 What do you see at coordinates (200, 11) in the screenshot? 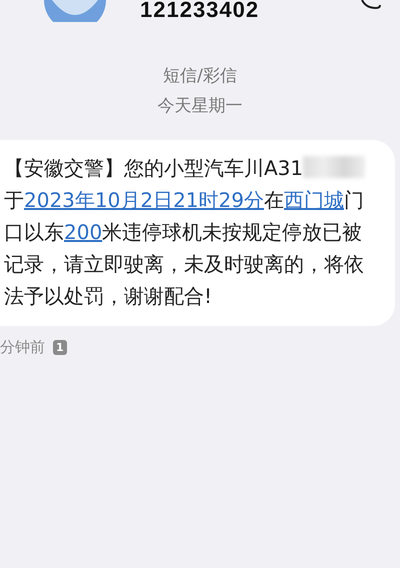
I see `phone-number: 121233402` at bounding box center [200, 11].